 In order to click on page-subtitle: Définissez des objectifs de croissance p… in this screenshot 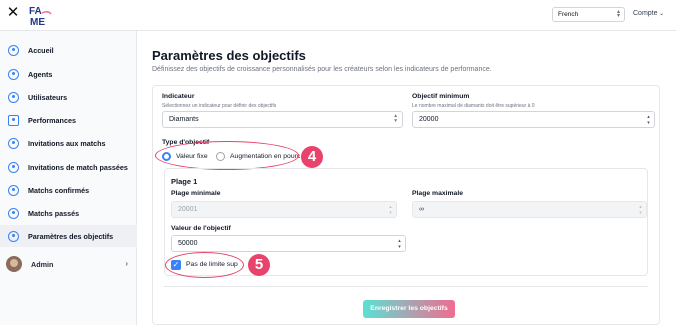, I will do `click(322, 69)`.